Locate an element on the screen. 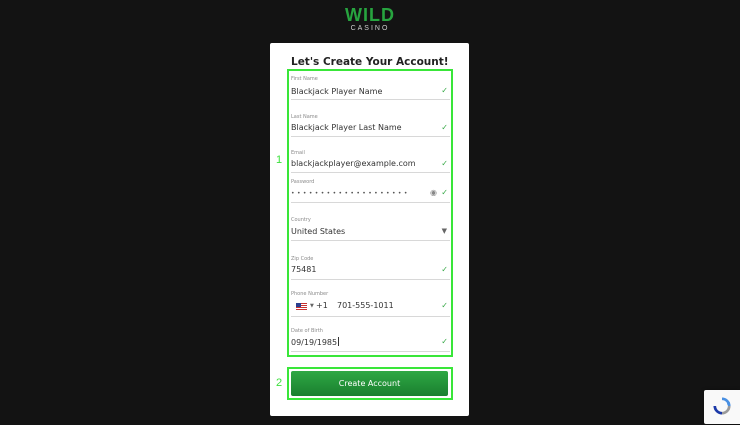 The image size is (740, 425). dob-value: 09/19/1985 is located at coordinates (314, 342).